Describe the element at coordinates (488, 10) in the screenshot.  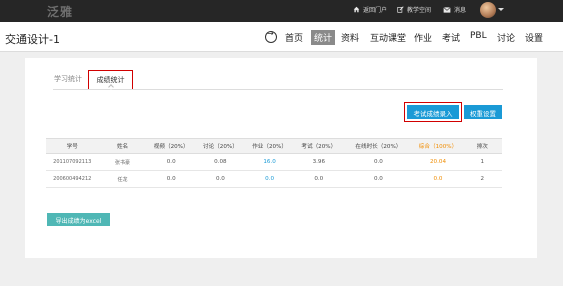
I see `avatar` at that location.